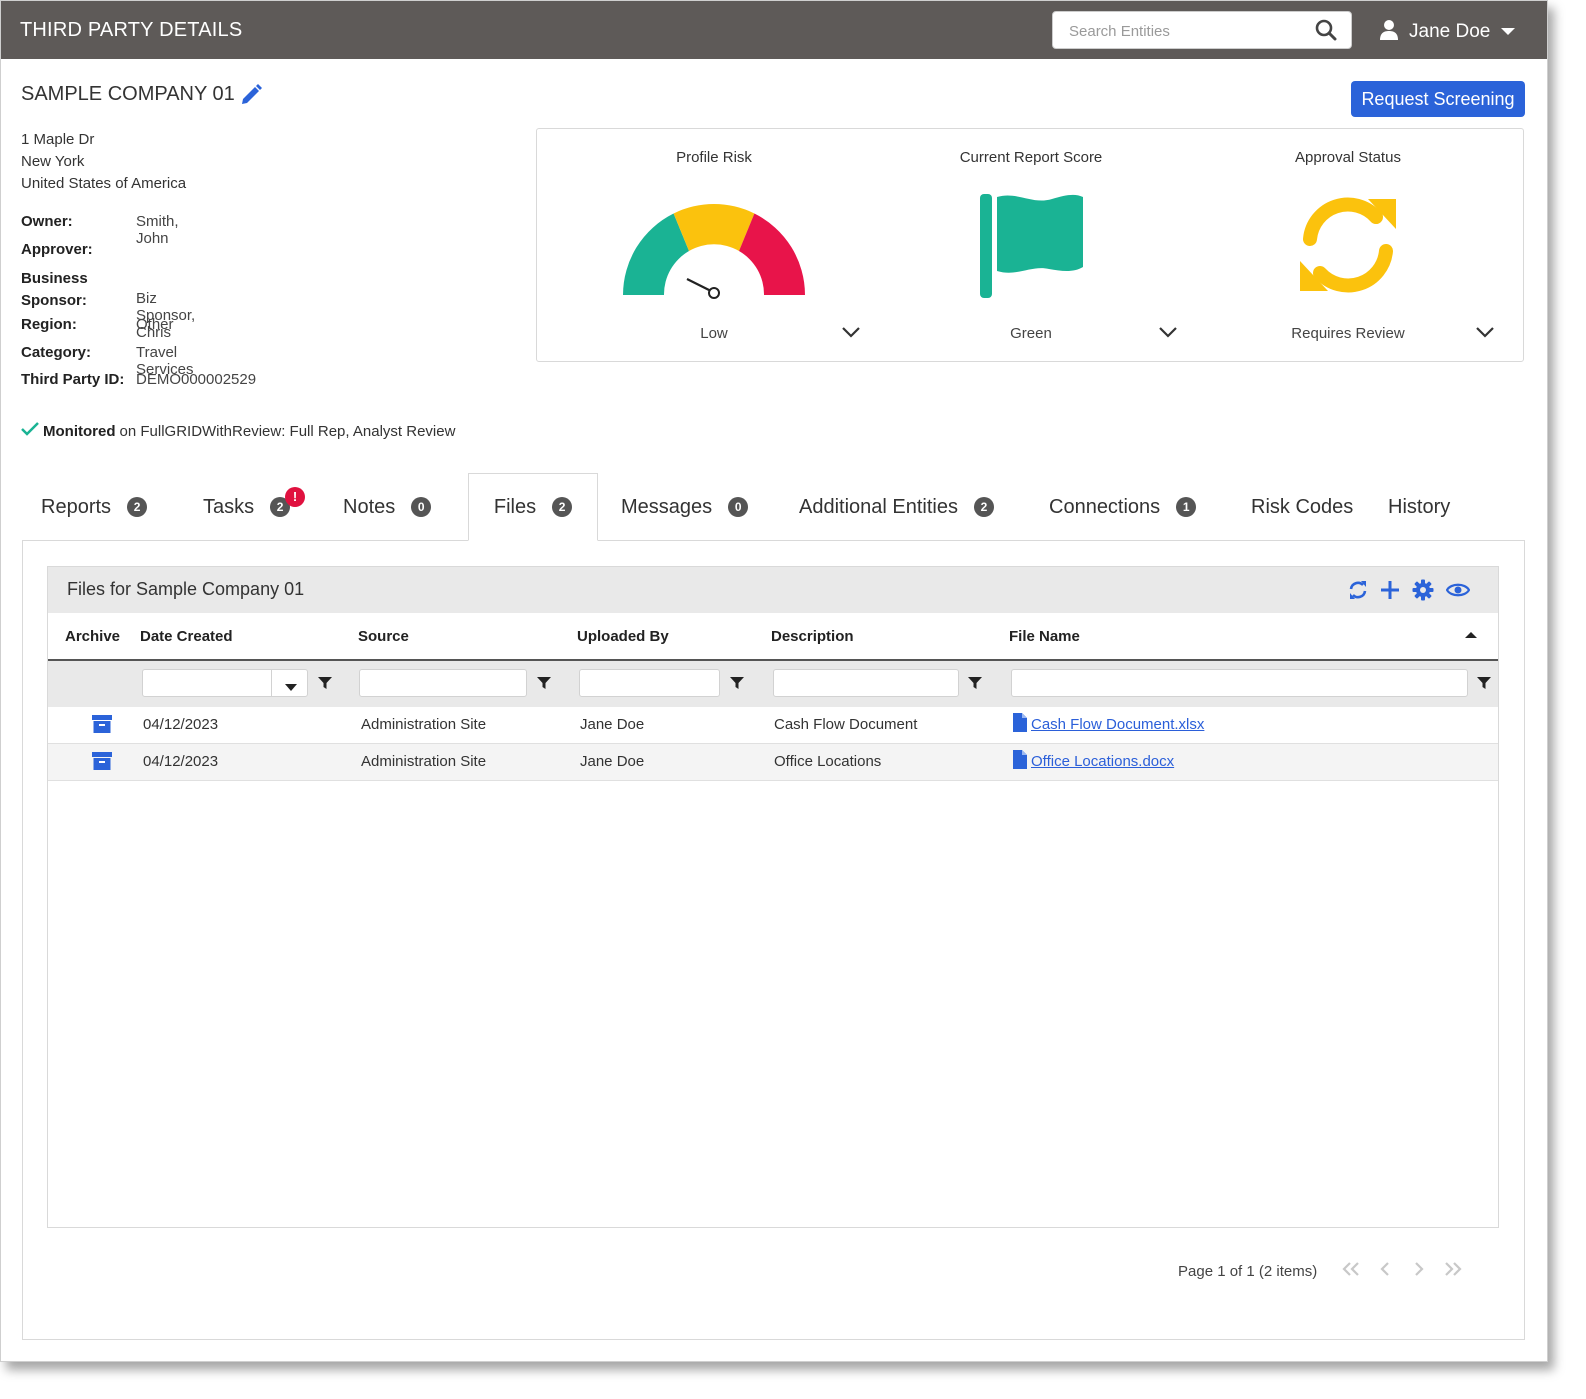  I want to click on column-header-archive: Archive, so click(92, 636).